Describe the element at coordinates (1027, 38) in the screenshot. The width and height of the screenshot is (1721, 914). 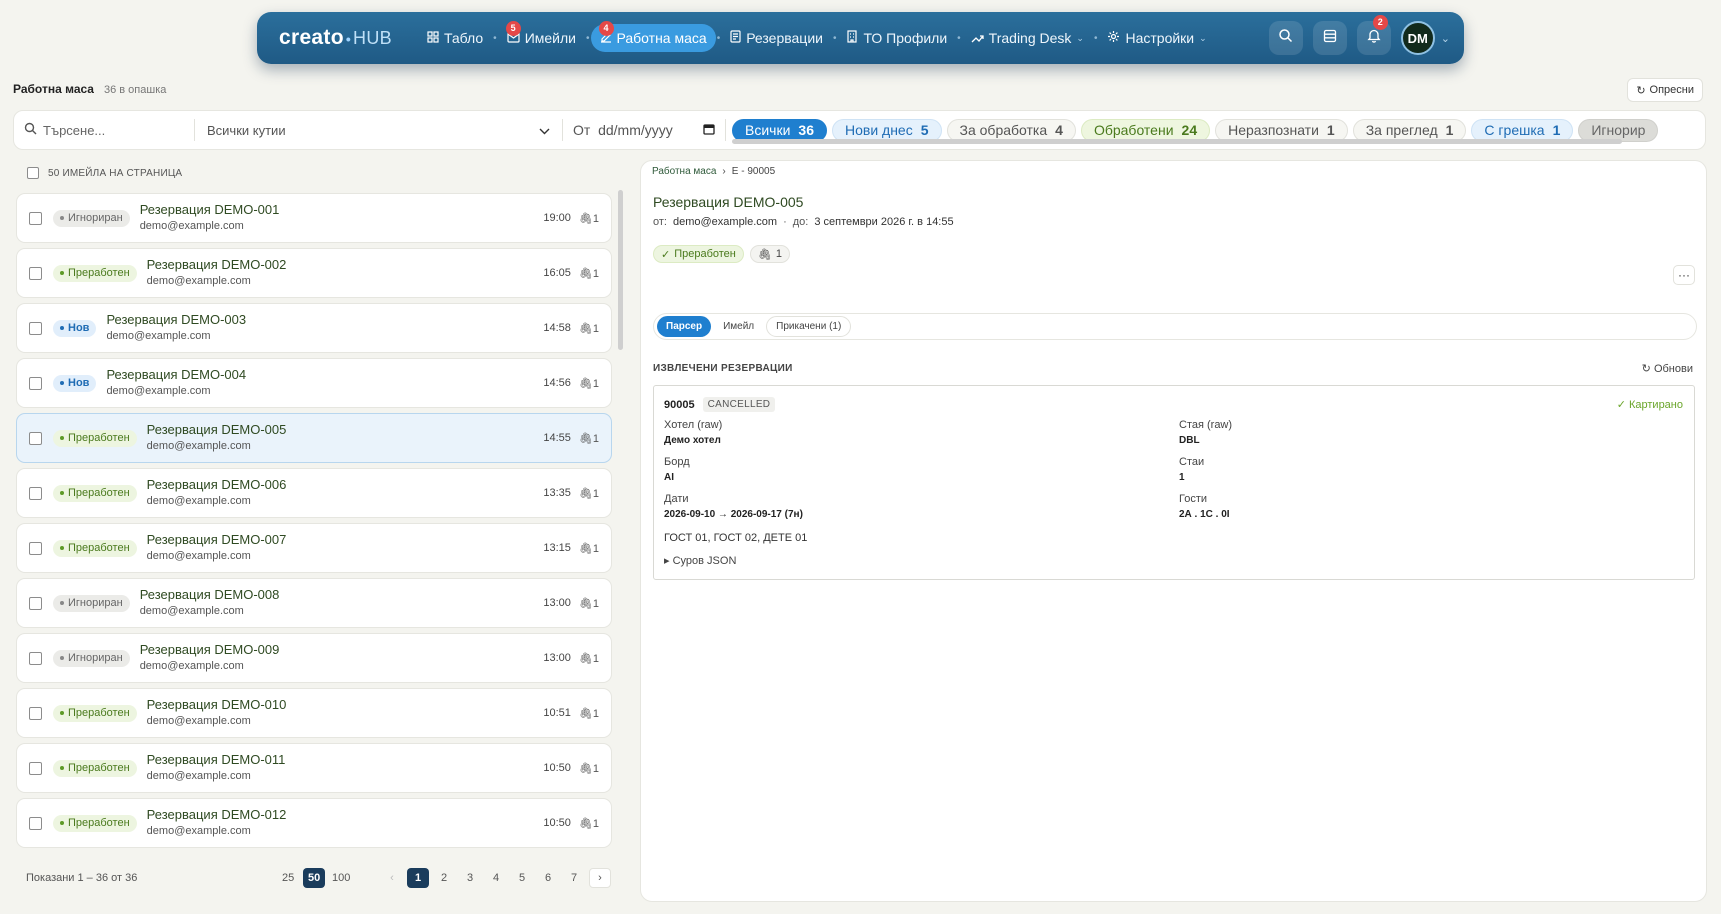
I see `nav-trading-desk: Trading Desk ⌄` at that location.